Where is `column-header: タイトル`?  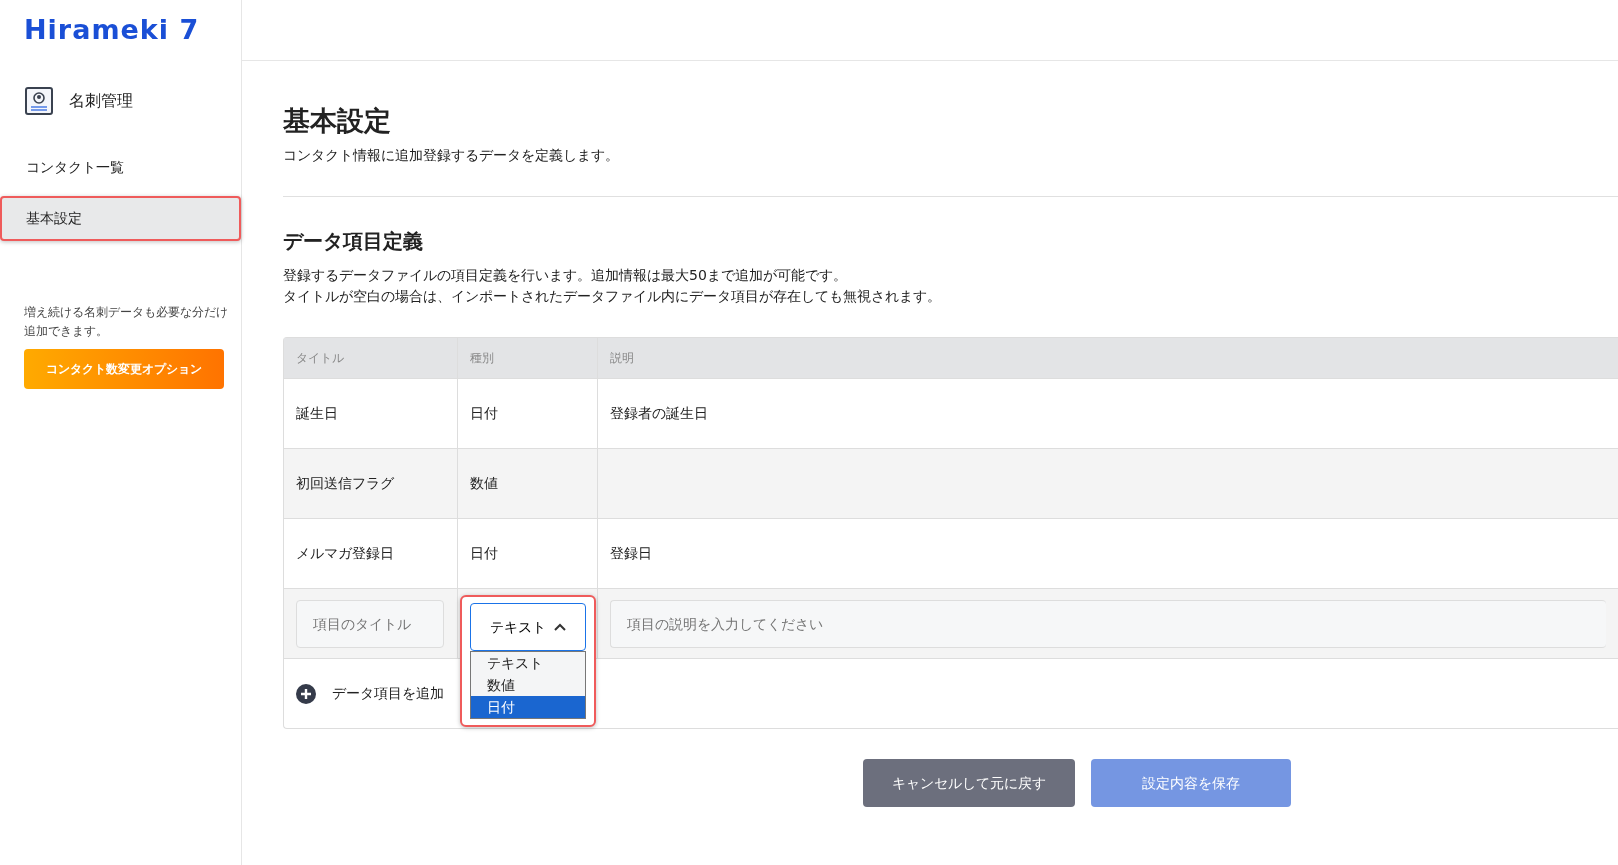
column-header: タイトル is located at coordinates (320, 359).